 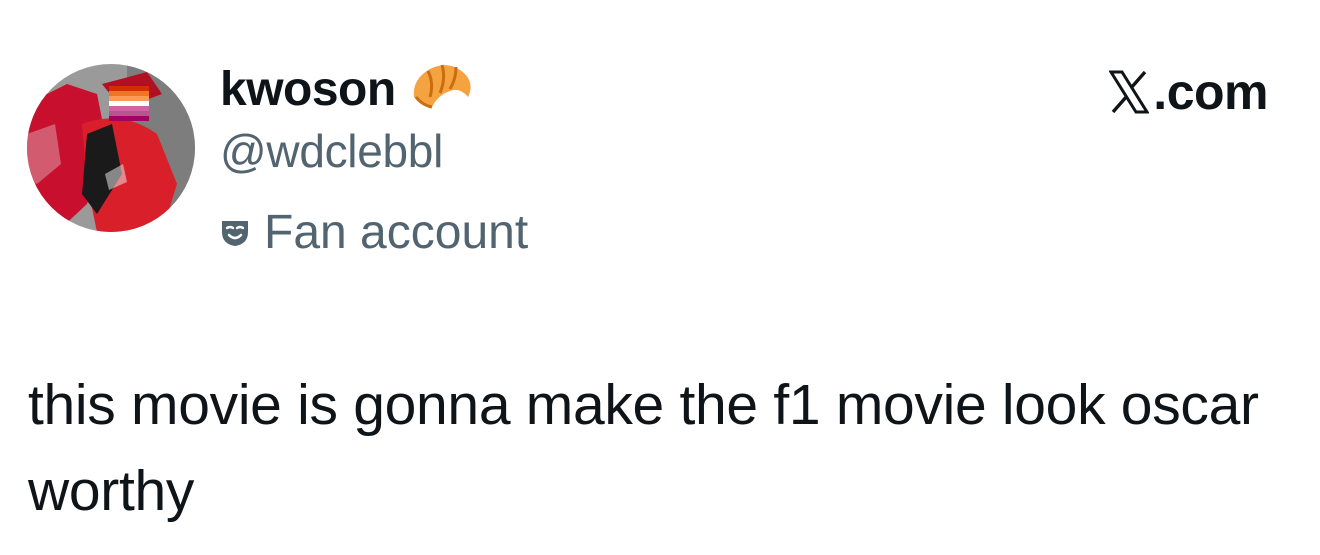 I want to click on avatar, so click(x=111, y=148).